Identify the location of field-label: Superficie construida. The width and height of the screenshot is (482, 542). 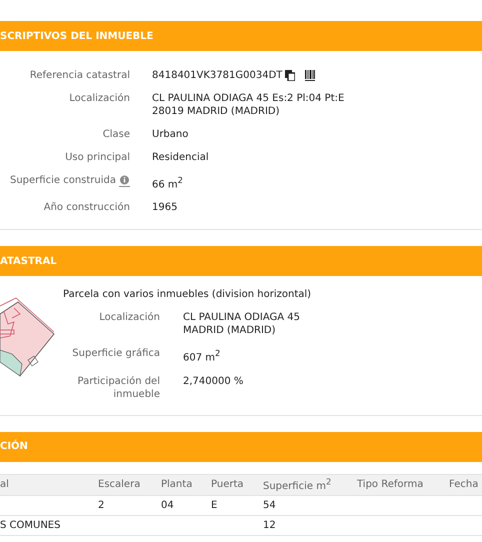
(63, 180).